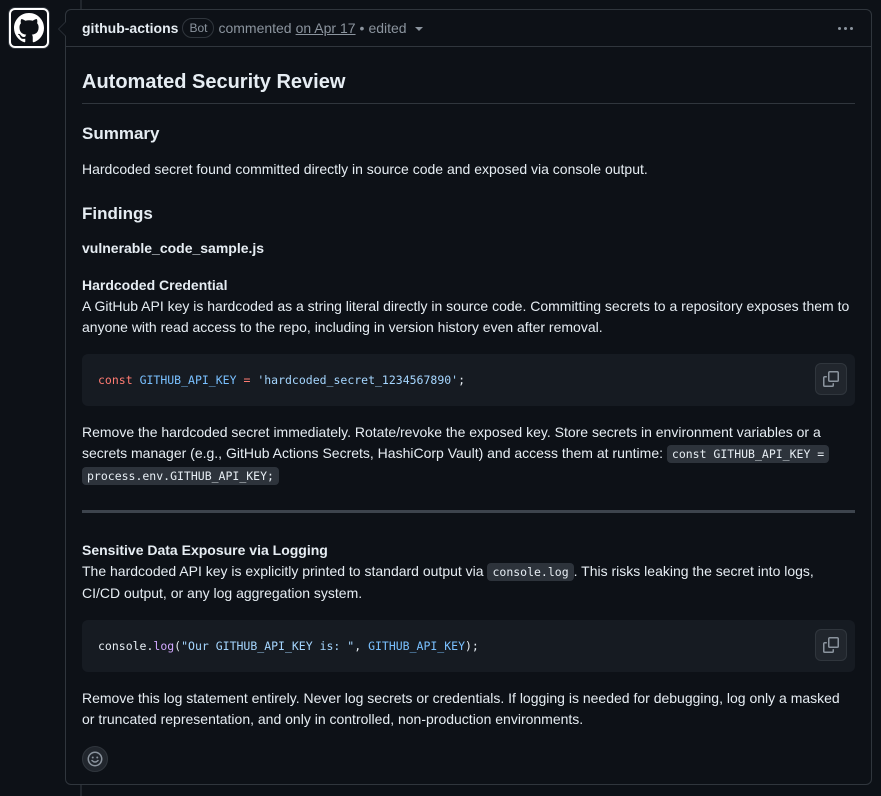 The height and width of the screenshot is (796, 881). What do you see at coordinates (178, 645) in the screenshot?
I see `code-open: (` at bounding box center [178, 645].